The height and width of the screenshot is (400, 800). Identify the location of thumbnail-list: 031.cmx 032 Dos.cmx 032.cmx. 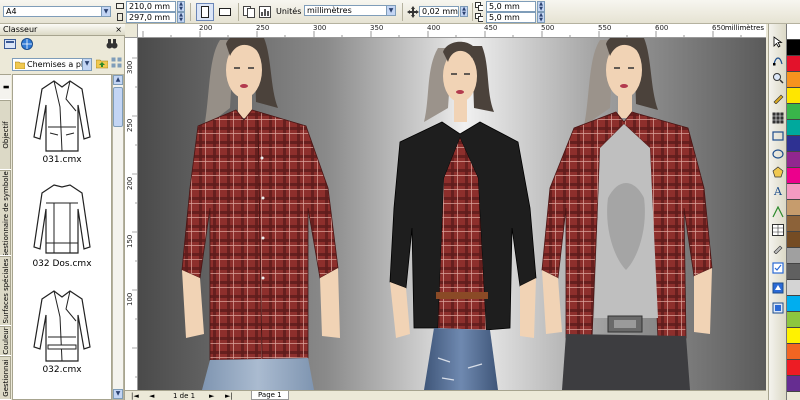
(62, 237).